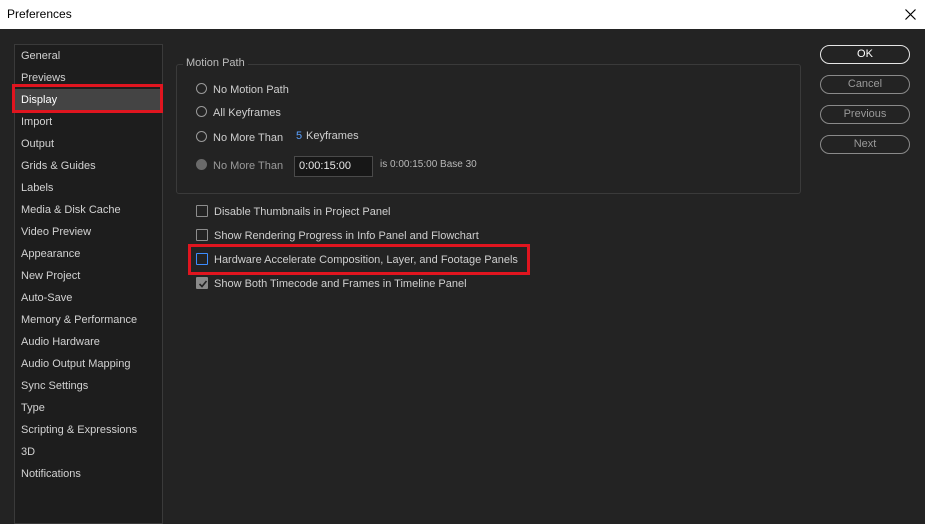 The width and height of the screenshot is (925, 524). Describe the element at coordinates (88, 56) in the screenshot. I see `sidebar-item-general: General` at that location.